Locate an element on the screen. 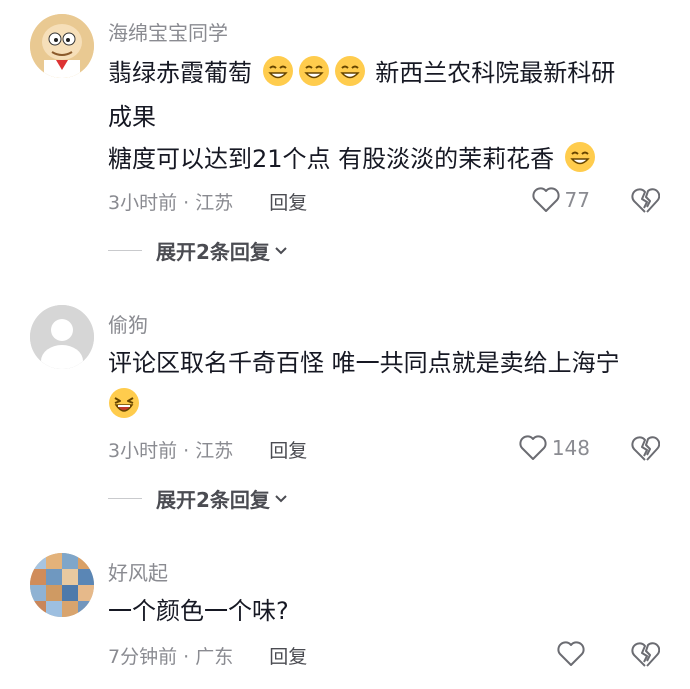 The width and height of the screenshot is (690, 689). comment-text: 翡绿赤霞葡萄 is located at coordinates (180, 73).